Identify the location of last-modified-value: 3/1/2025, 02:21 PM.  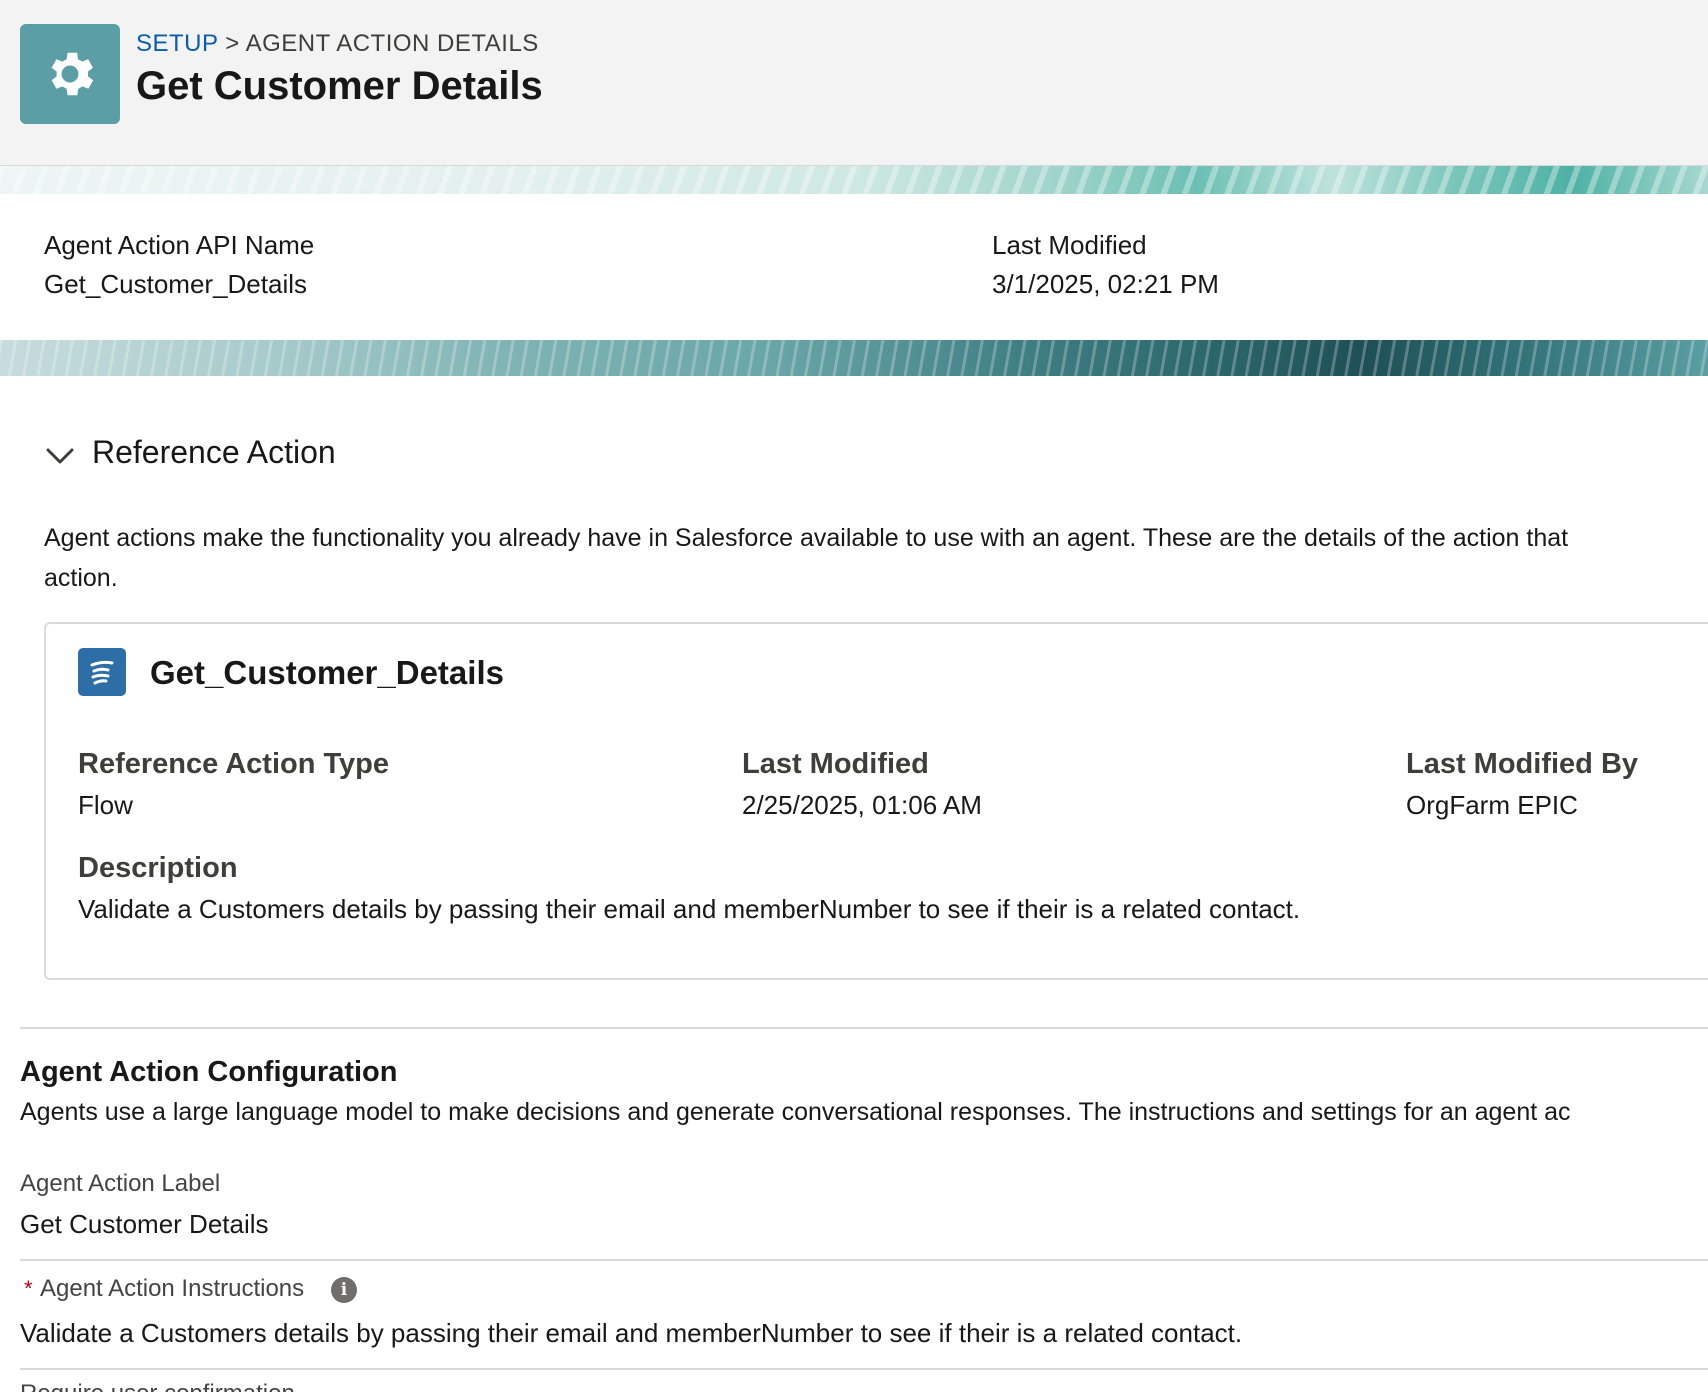
(1105, 284).